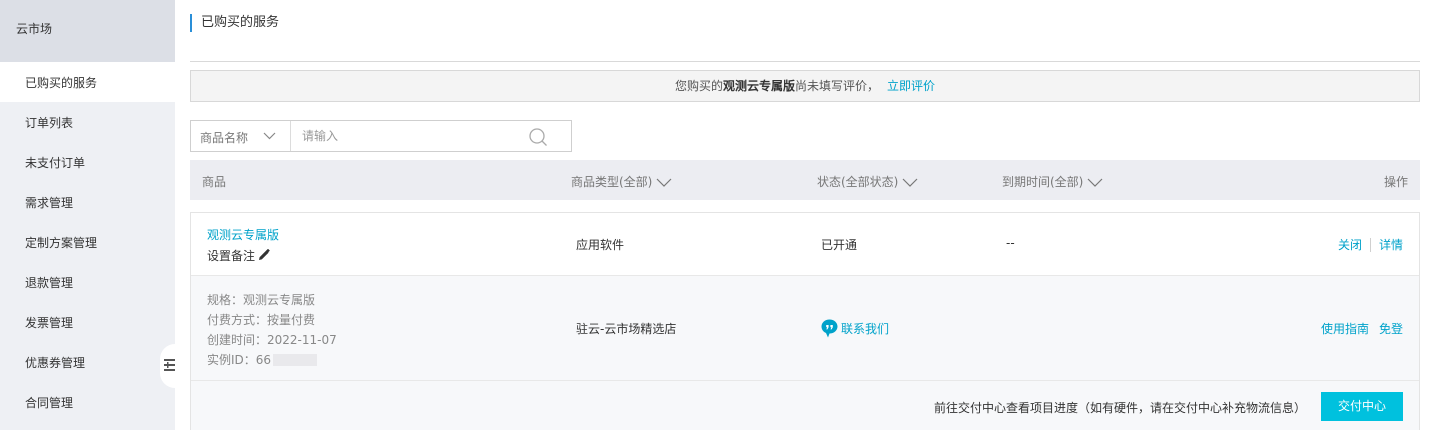 This screenshot has height=430, width=1431. I want to click on sidebar-item-unpaid-orders: 未支付订单, so click(87, 162).